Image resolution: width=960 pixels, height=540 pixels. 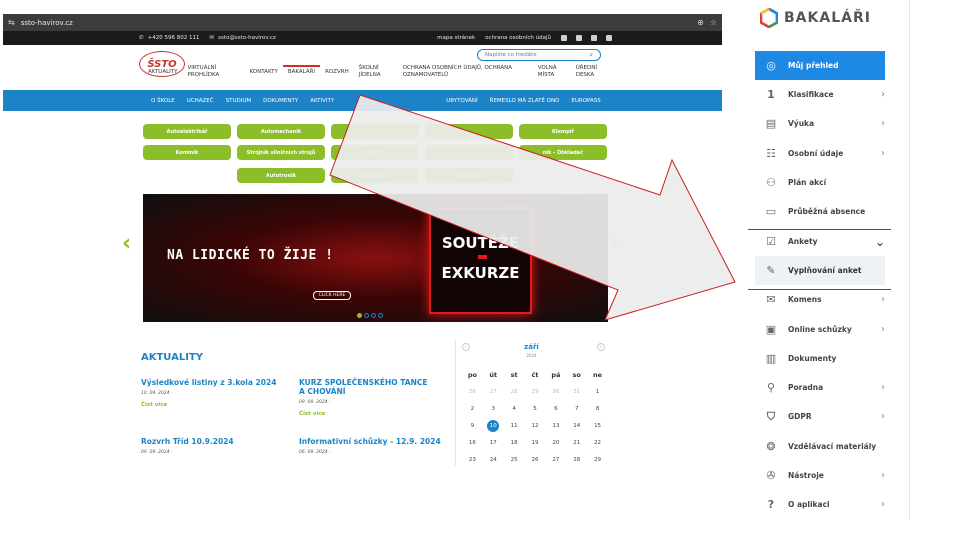 What do you see at coordinates (555, 391) in the screenshot?
I see `calendar-day: 30` at bounding box center [555, 391].